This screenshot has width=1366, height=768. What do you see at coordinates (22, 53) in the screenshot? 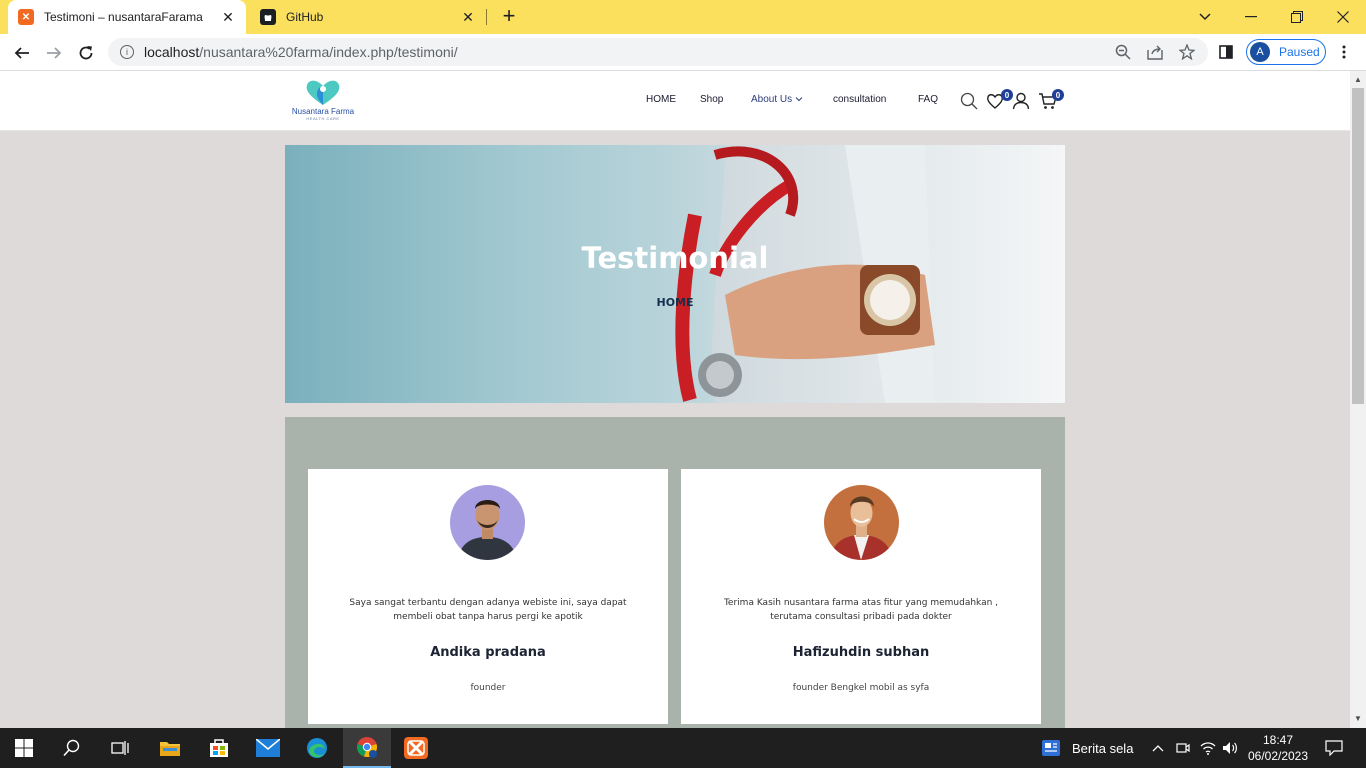
I see `back-button` at bounding box center [22, 53].